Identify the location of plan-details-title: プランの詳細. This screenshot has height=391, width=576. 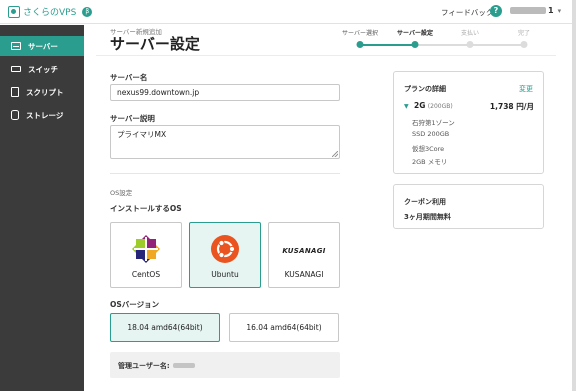
(425, 89).